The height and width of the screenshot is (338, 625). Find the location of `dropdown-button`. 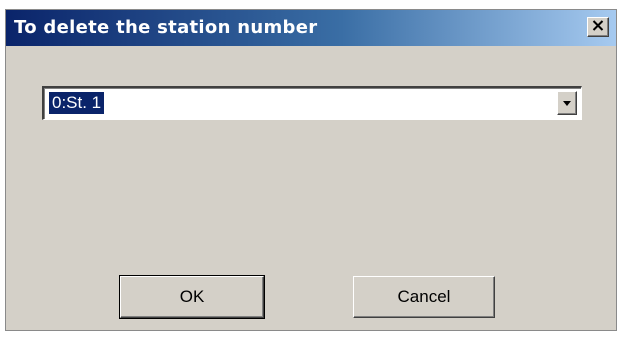

dropdown-button is located at coordinates (567, 103).